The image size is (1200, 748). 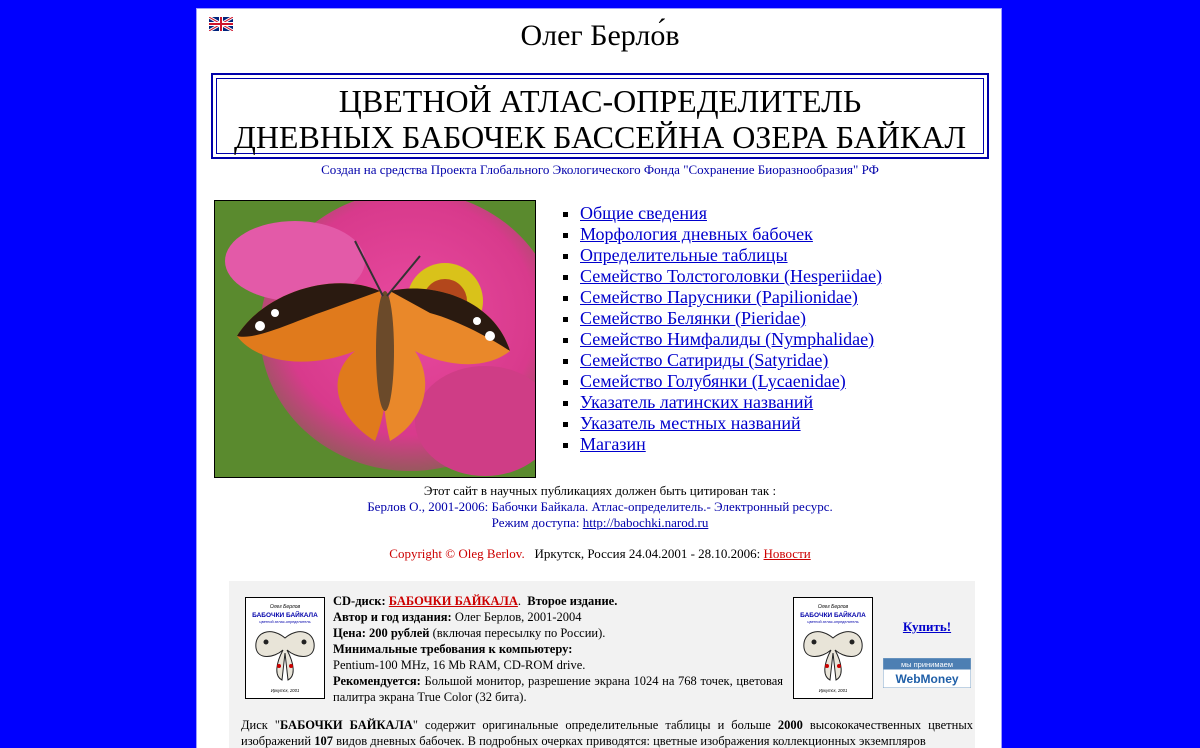 I want to click on nav-item: Указатель местных названий, so click(x=731, y=423).